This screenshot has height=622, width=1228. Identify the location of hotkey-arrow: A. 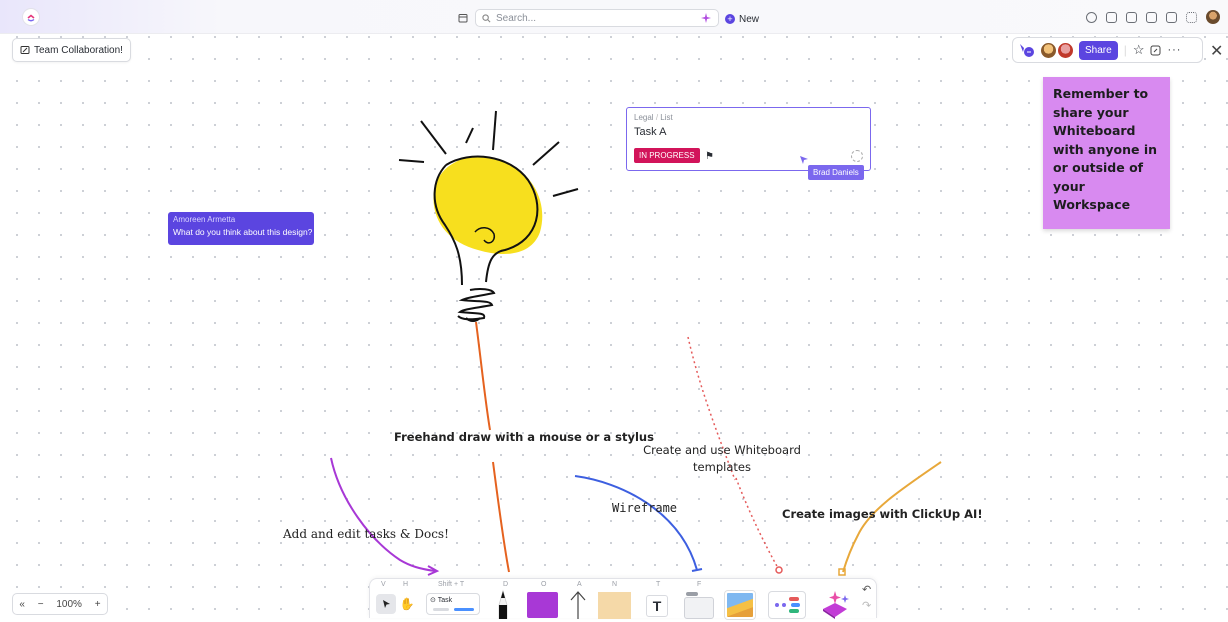
(579, 584).